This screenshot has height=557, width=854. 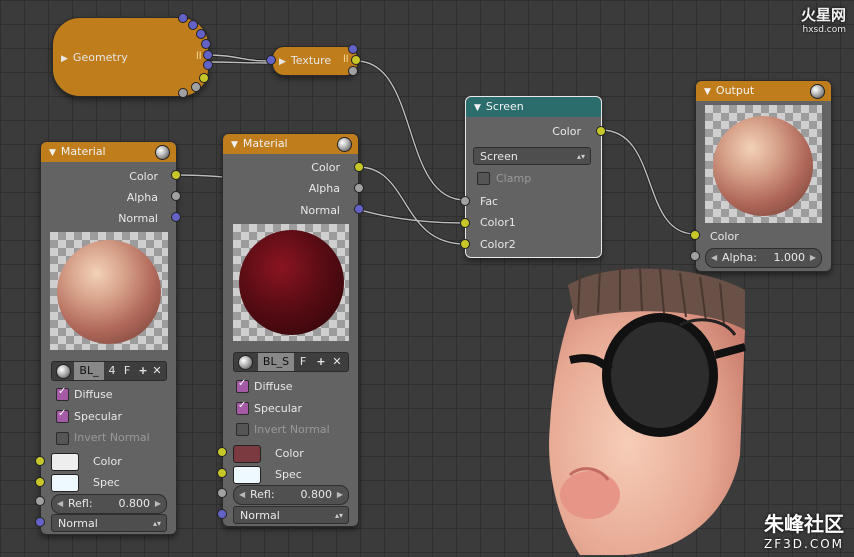 What do you see at coordinates (763, 176) in the screenshot?
I see `output-node: ▼ Output Color ◀ Alpha: 1.000 ▶` at bounding box center [763, 176].